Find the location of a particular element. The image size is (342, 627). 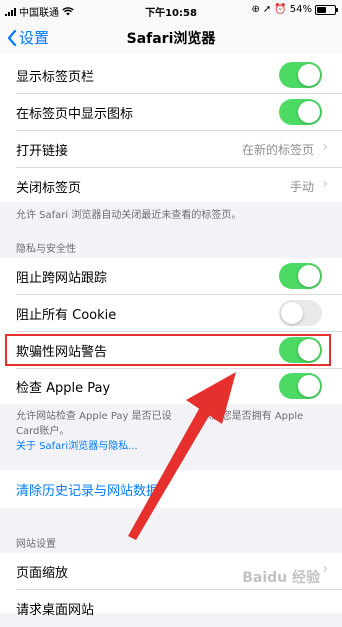

watermark: Baidu 经验 is located at coordinates (281, 578).